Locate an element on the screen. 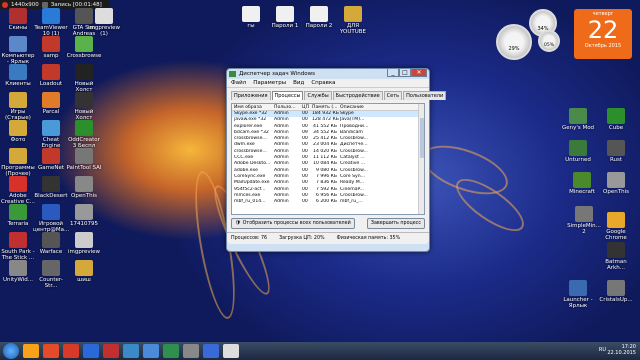 The image size is (640, 360). tab-3: Быстродействие is located at coordinates (357, 95).